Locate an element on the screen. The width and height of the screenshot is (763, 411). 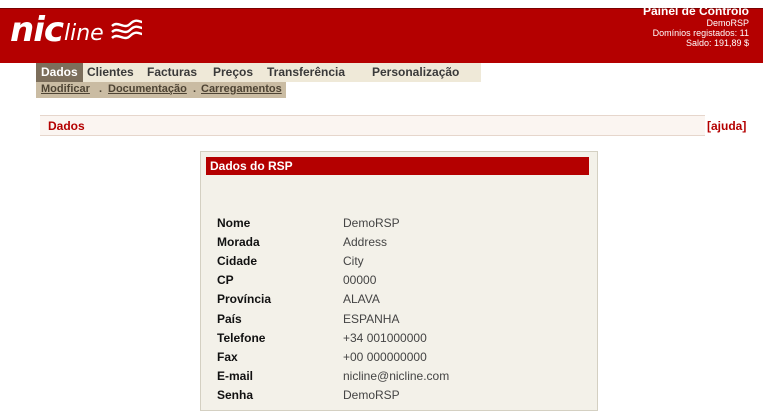
nav-personalizacao: Personalização is located at coordinates (415, 72).